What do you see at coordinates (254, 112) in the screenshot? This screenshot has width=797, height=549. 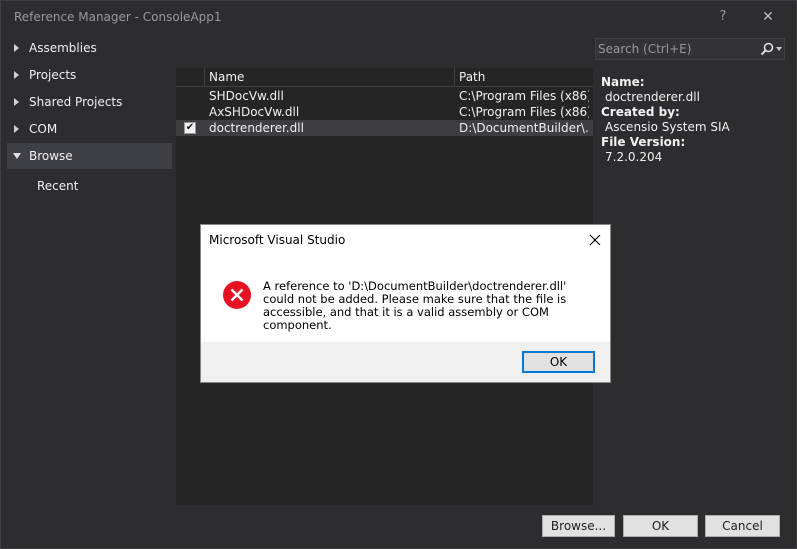 I see `row-name: AxSHDocVw.dll` at bounding box center [254, 112].